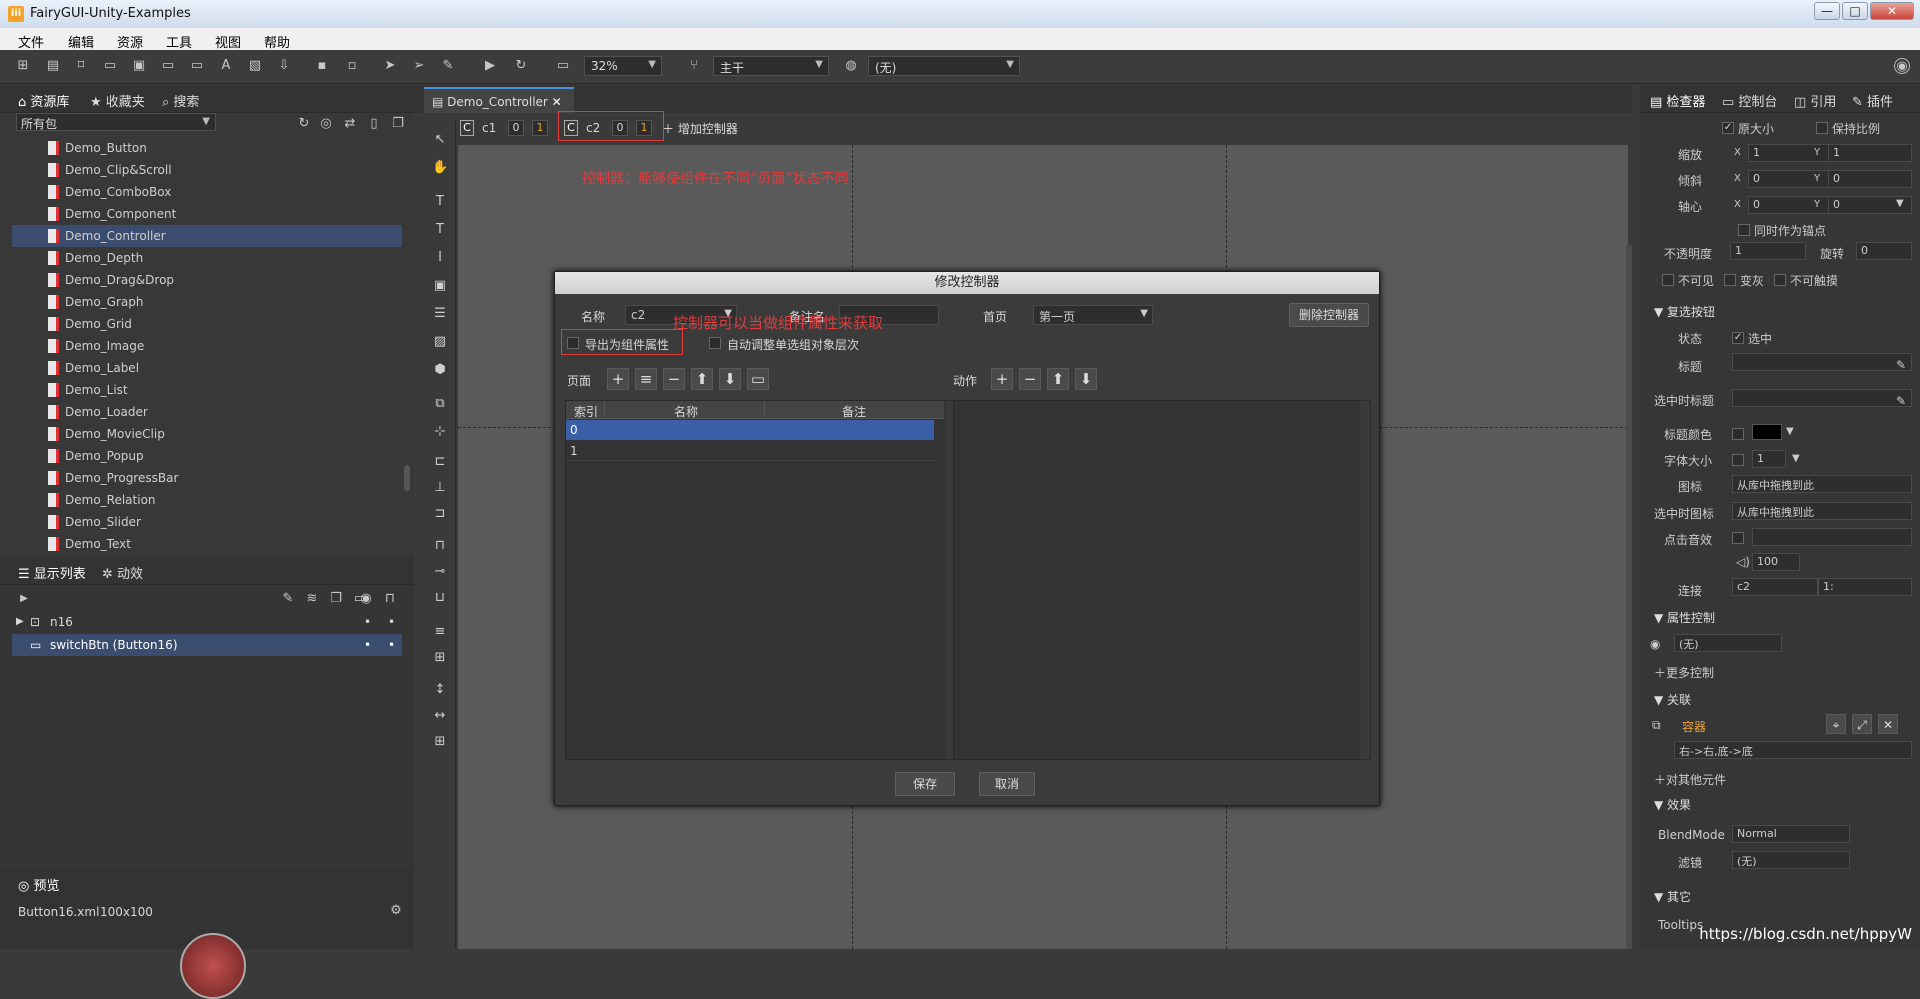 Image resolution: width=1920 pixels, height=999 pixels. What do you see at coordinates (1822, 511) in the screenshot?
I see `selected-icon-input: 从库中拖拽到此` at bounding box center [1822, 511].